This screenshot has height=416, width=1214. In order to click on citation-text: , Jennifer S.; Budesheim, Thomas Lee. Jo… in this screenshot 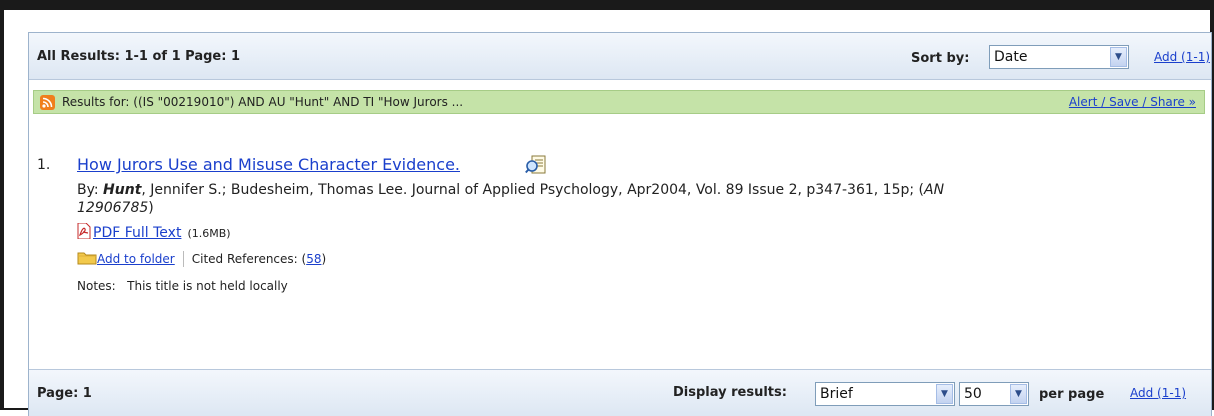, I will do `click(533, 190)`.